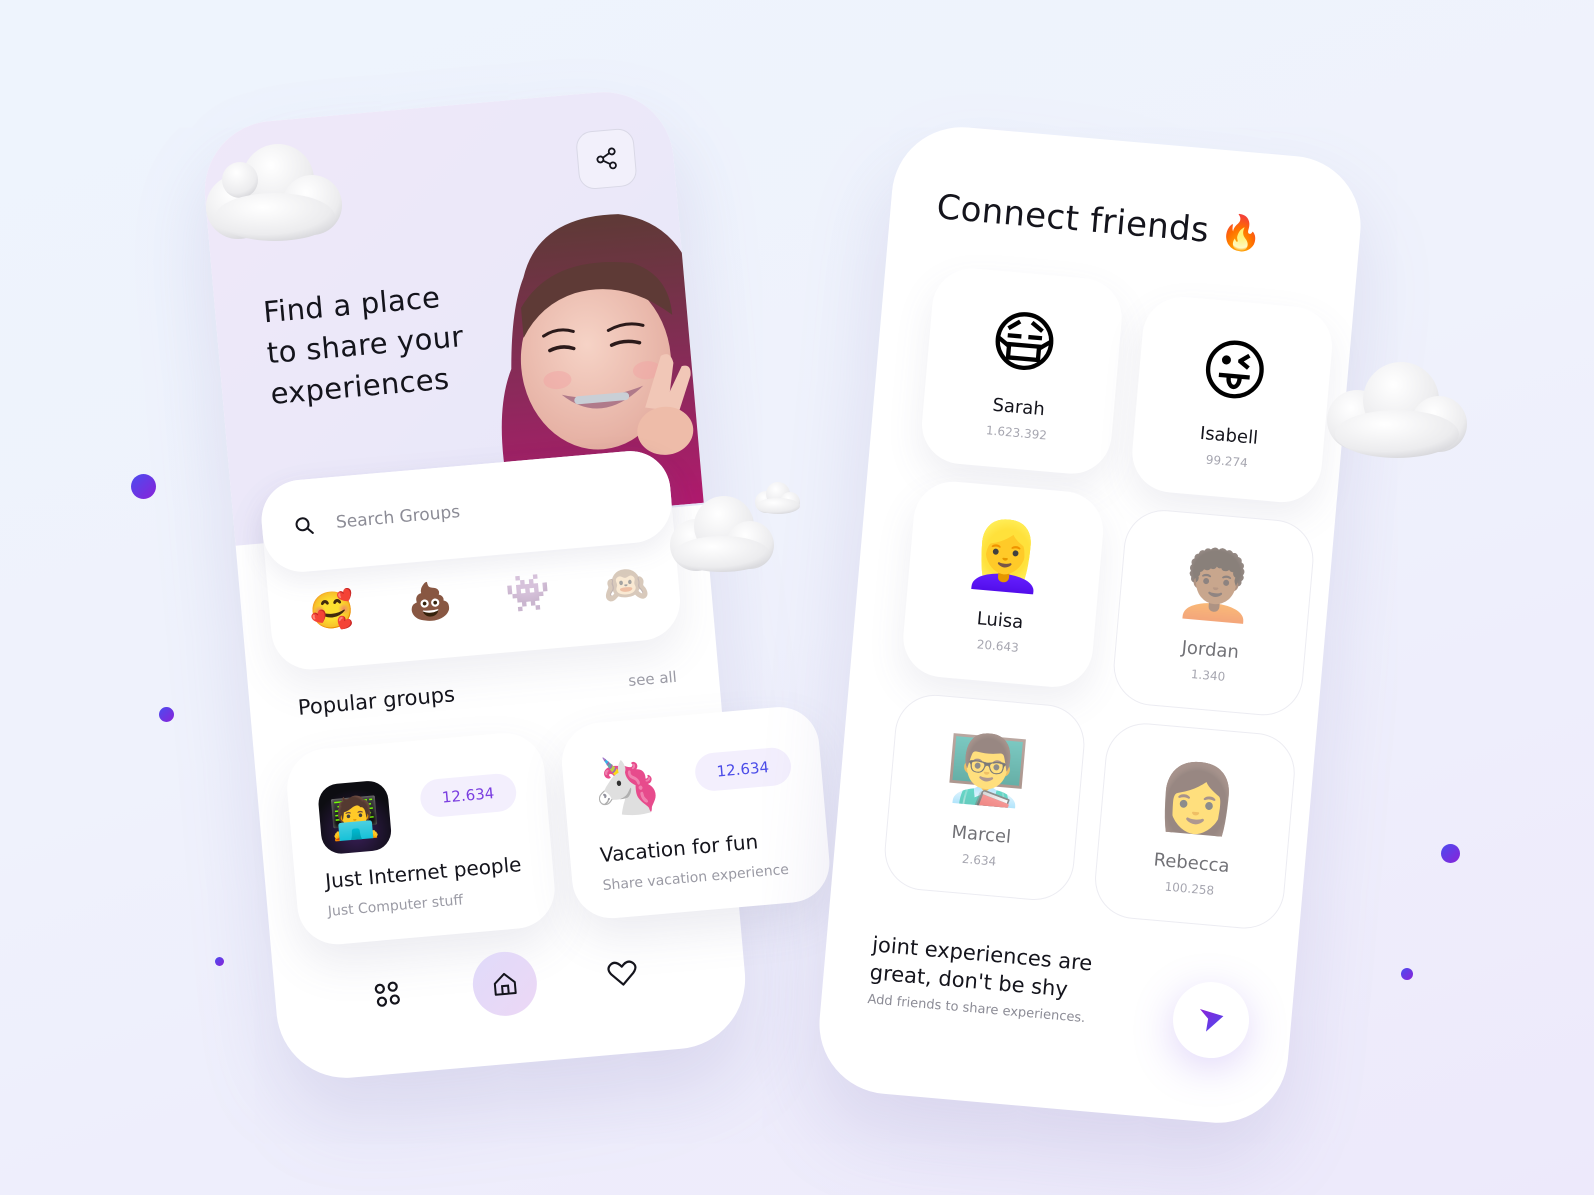  I want to click on page-title: Connect friends 🔥, so click(1099, 221).